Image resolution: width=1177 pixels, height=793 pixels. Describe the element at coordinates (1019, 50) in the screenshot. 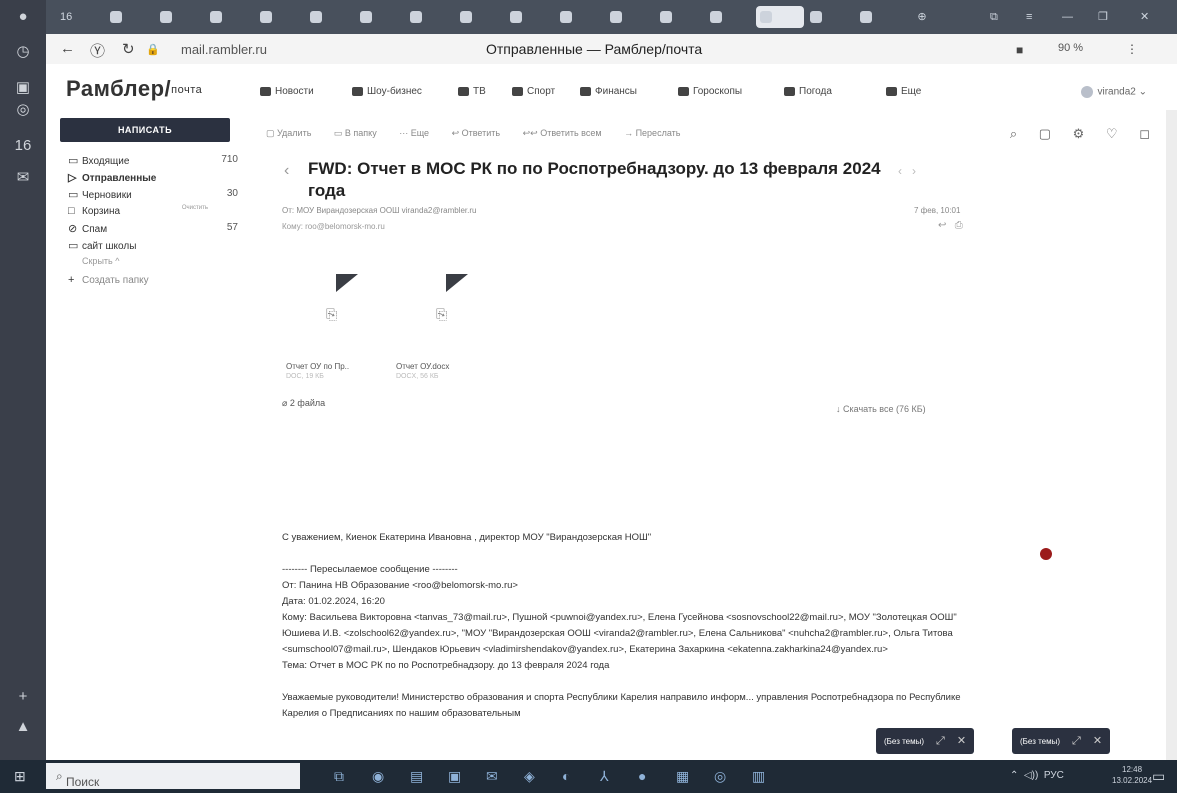

I see `bookmark-icon: ■` at that location.